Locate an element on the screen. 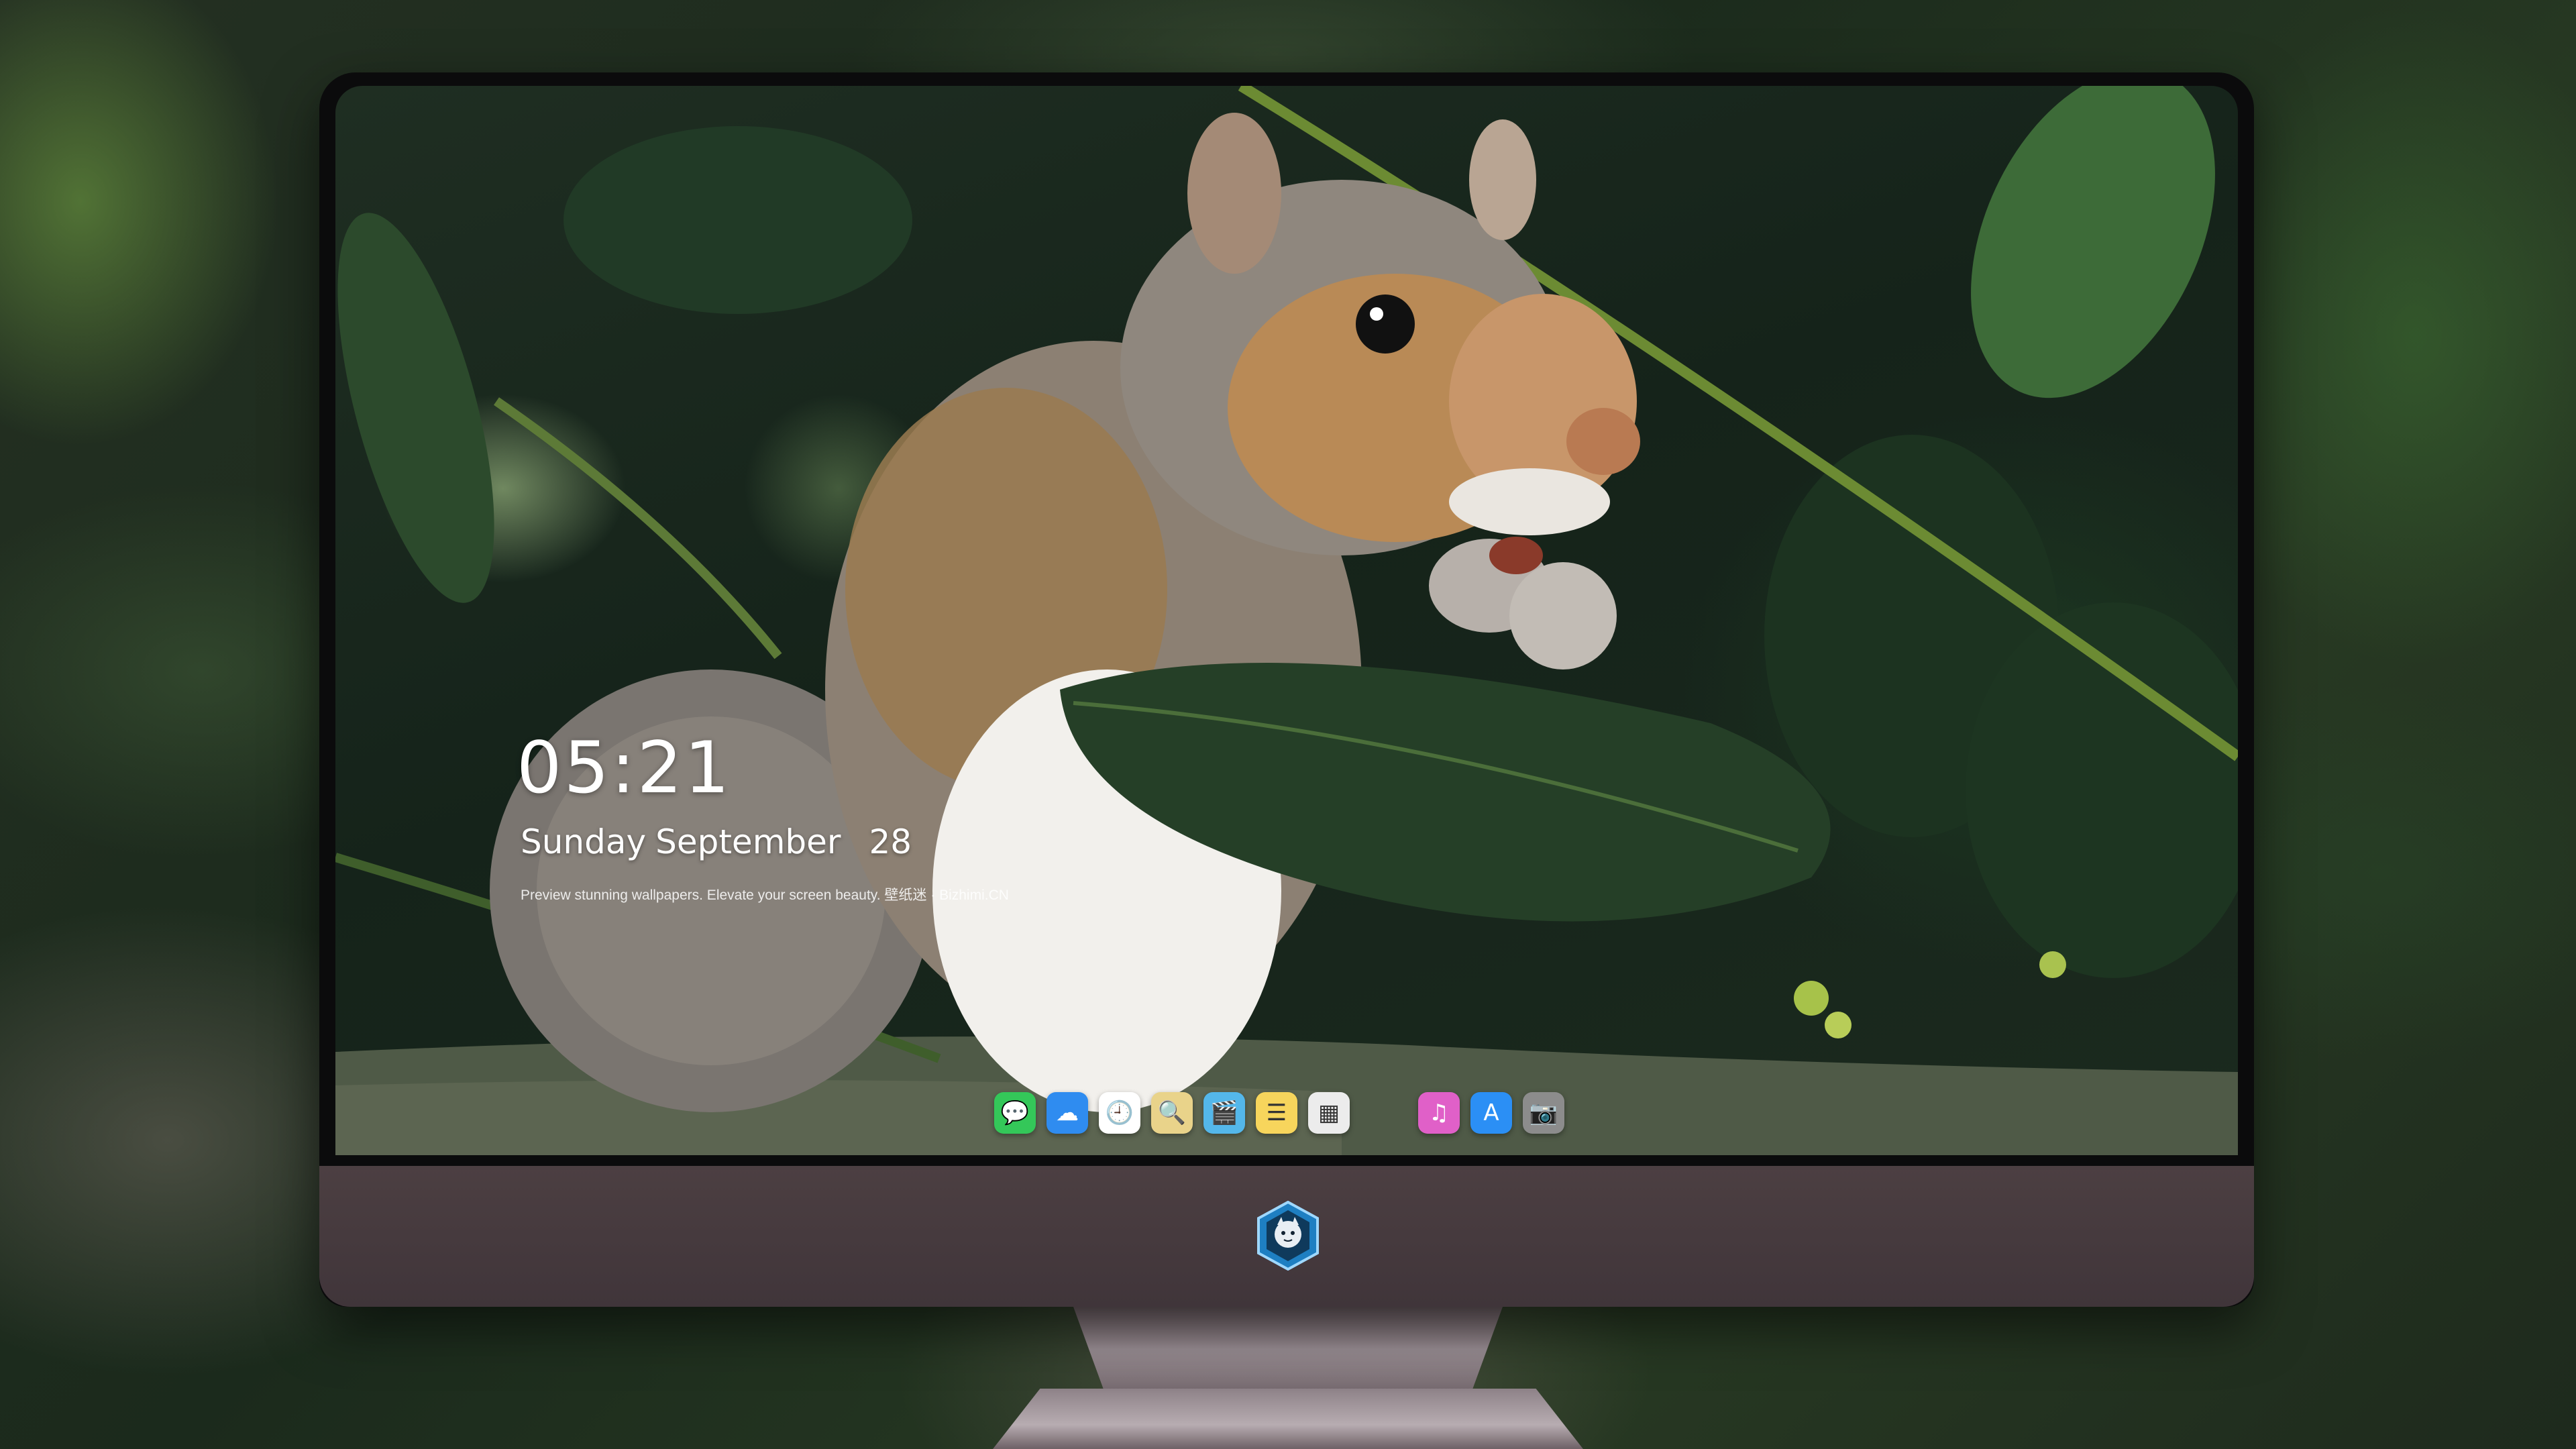  messages-icon: 💬 is located at coordinates (1015, 1113).